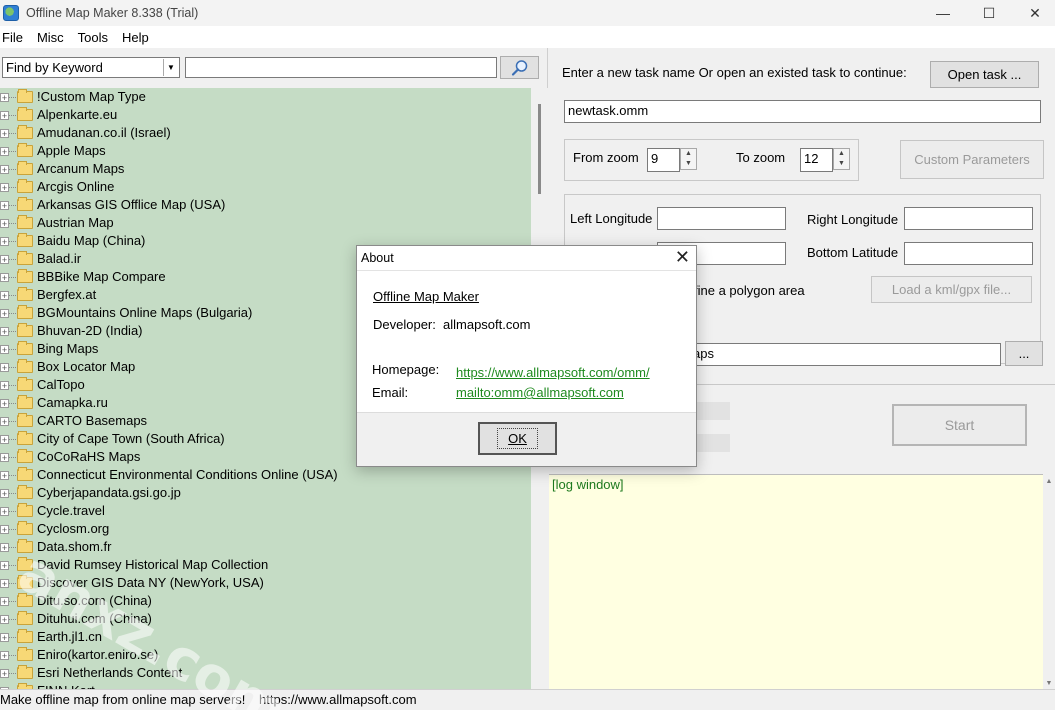 This screenshot has height=710, width=1055. I want to click on menu-help: Help, so click(138, 37).